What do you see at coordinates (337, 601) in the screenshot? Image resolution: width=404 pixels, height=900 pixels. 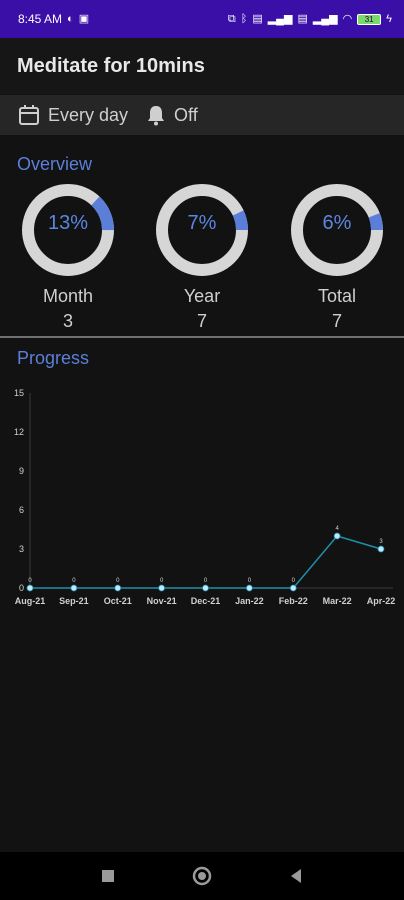 I see `x-tick-label: Mar-22` at bounding box center [337, 601].